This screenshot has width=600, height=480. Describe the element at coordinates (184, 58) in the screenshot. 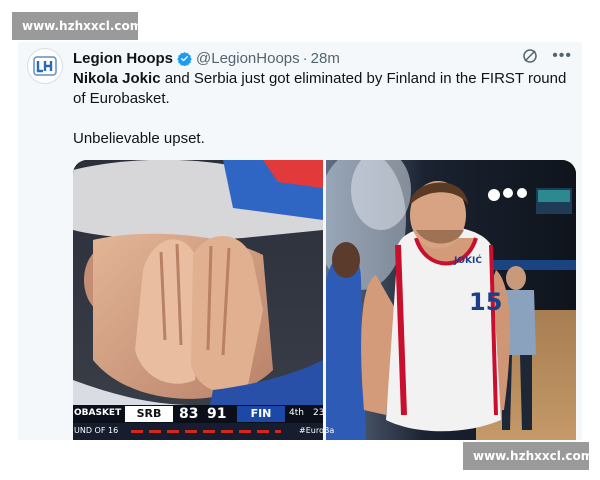

I see `verified-badge-icon` at that location.